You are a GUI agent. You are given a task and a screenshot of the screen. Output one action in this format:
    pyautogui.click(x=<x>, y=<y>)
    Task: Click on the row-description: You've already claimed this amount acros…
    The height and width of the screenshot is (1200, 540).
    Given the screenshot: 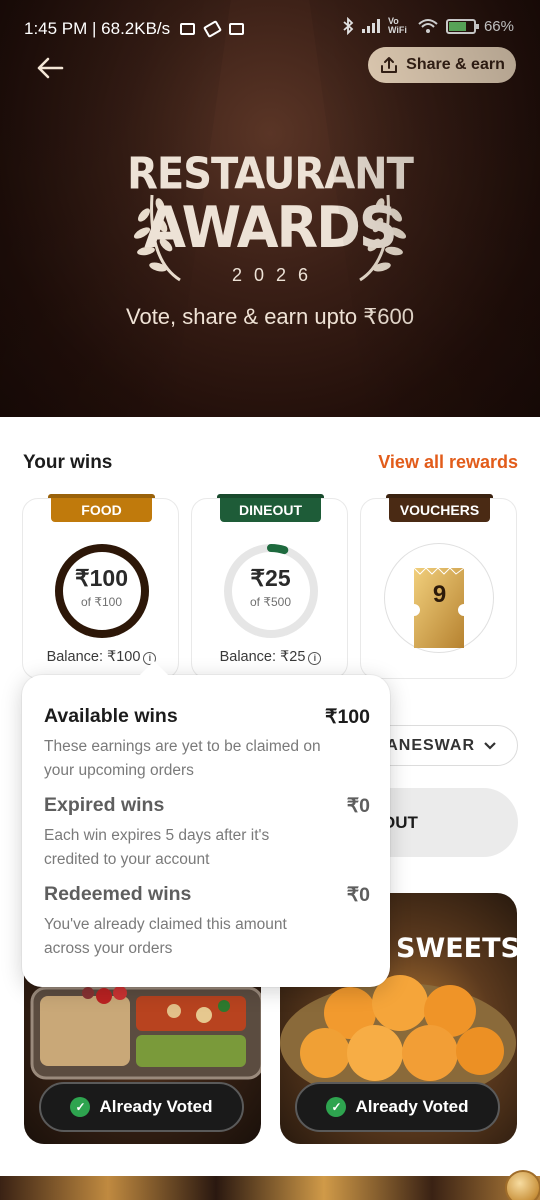 What is the action you would take?
    pyautogui.click(x=165, y=936)
    